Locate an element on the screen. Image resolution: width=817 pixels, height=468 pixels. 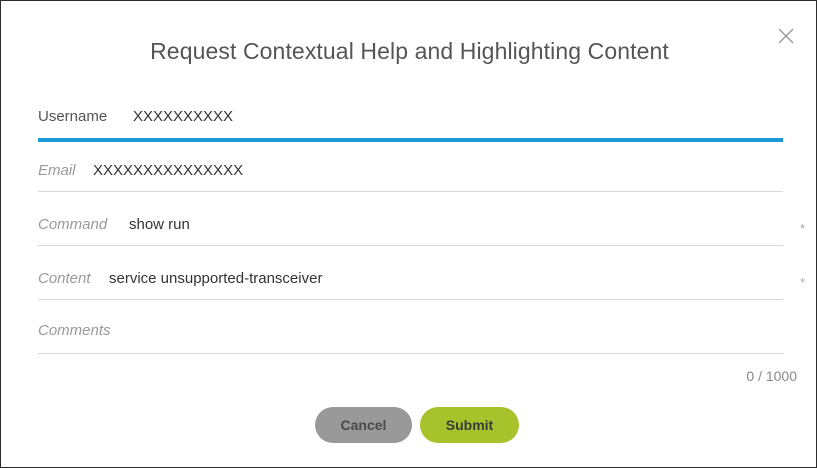
email-label: Email is located at coordinates (57, 170).